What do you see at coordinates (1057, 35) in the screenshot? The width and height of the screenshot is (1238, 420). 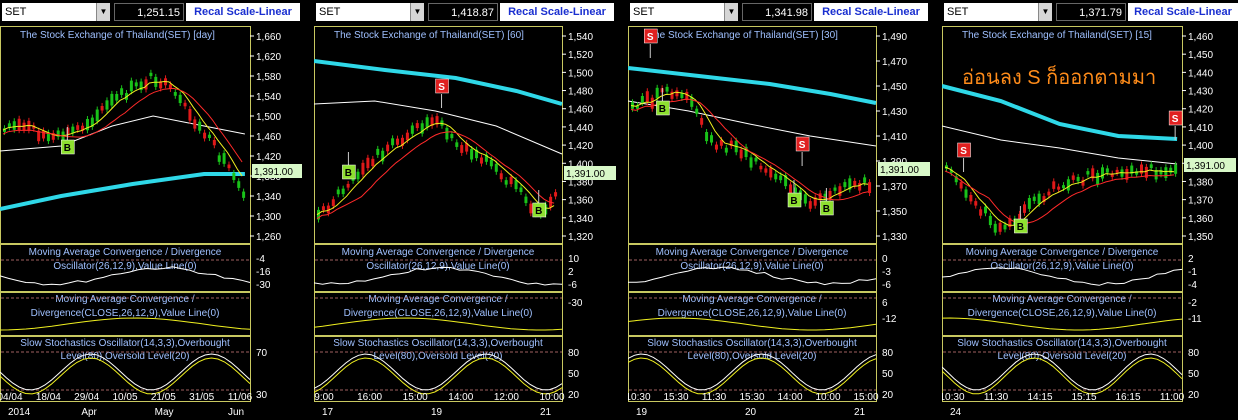 I see `chart-title: The Stock Exchange of Thailand(SET) [15]` at bounding box center [1057, 35].